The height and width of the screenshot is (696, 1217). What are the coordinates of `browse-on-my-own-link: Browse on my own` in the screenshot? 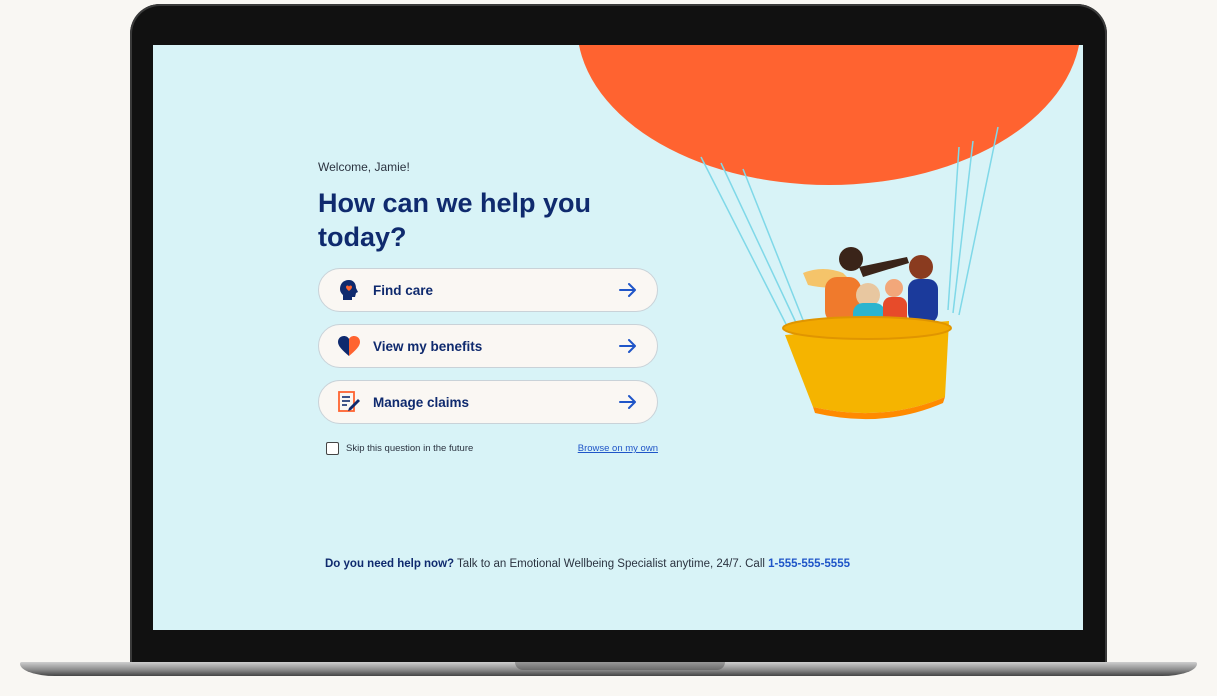 It's located at (618, 448).